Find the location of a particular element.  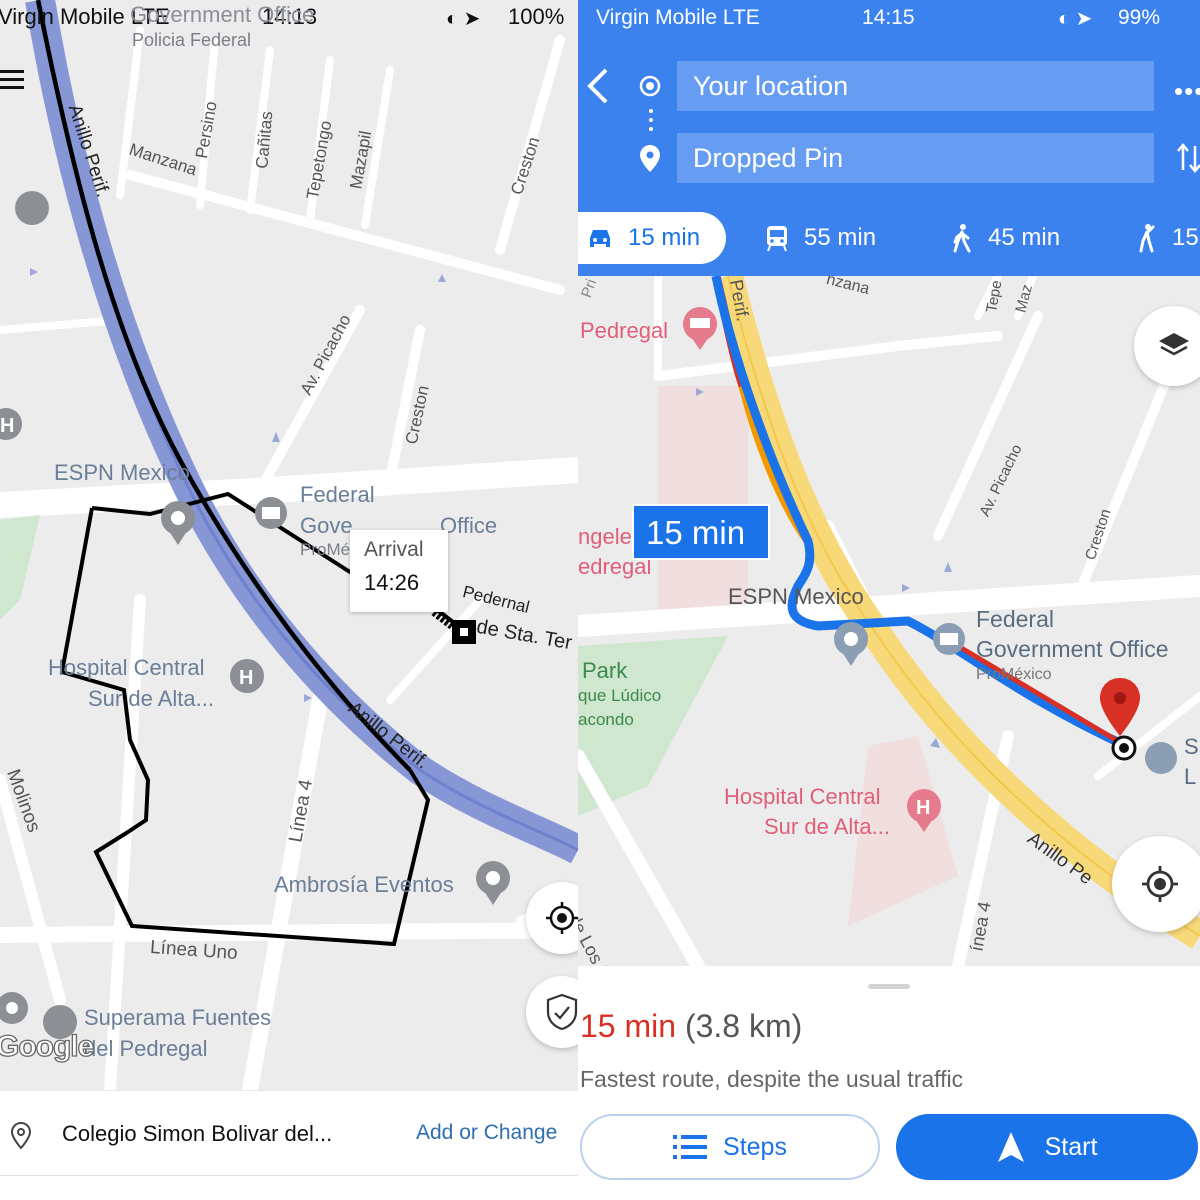

map-label: Policia Federal is located at coordinates (192, 40).